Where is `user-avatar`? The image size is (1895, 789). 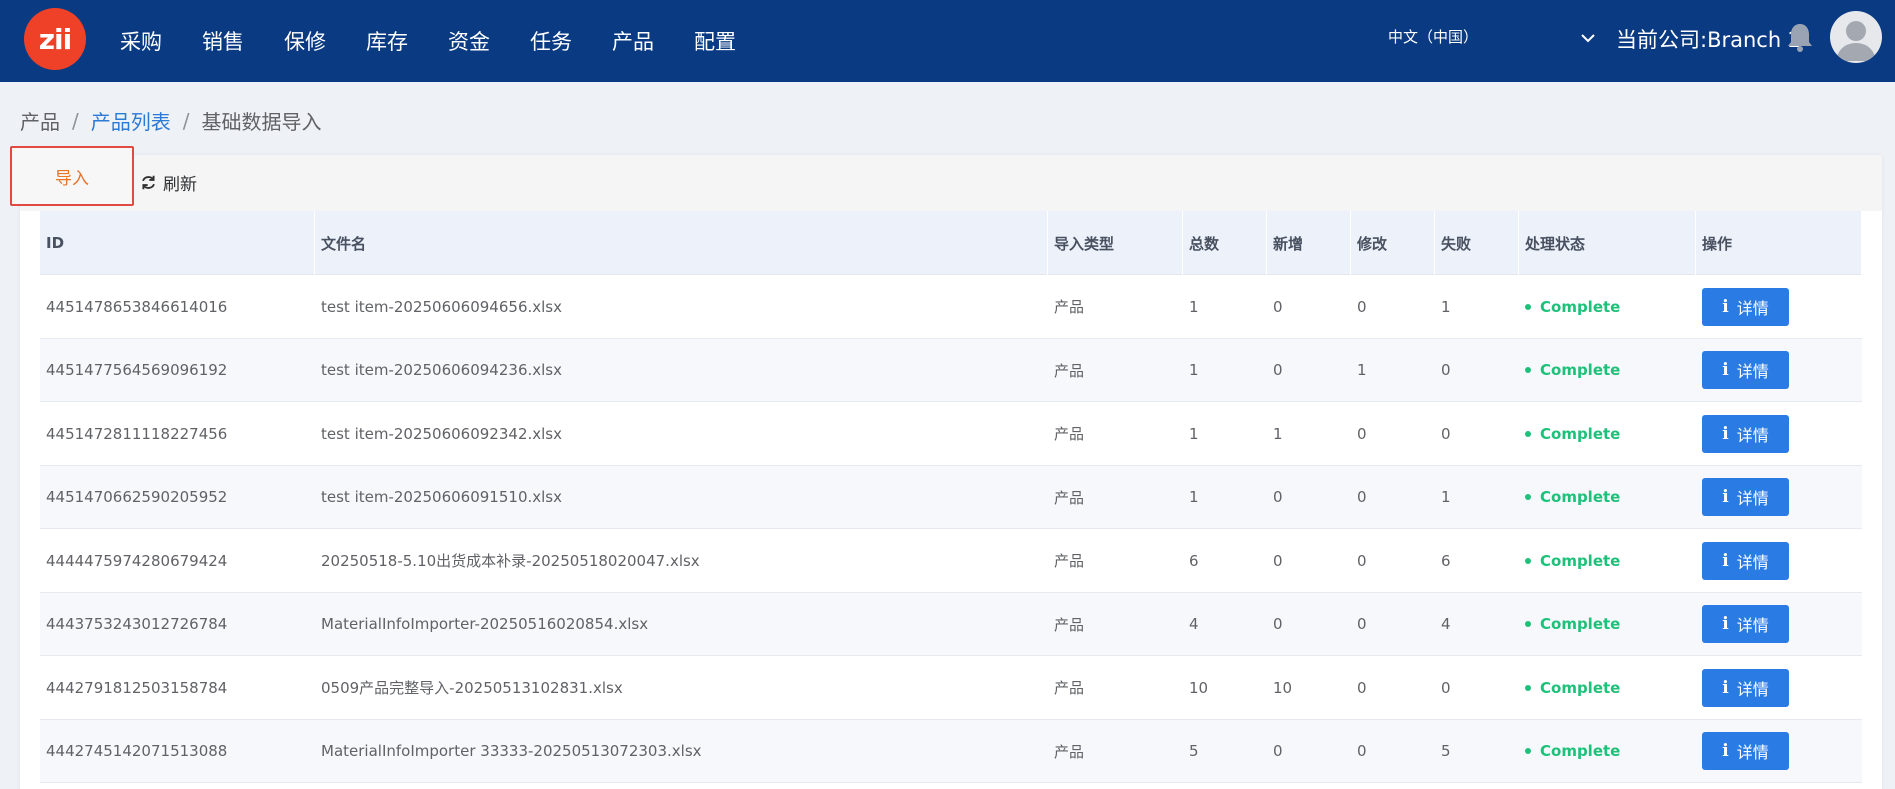
user-avatar is located at coordinates (1856, 37).